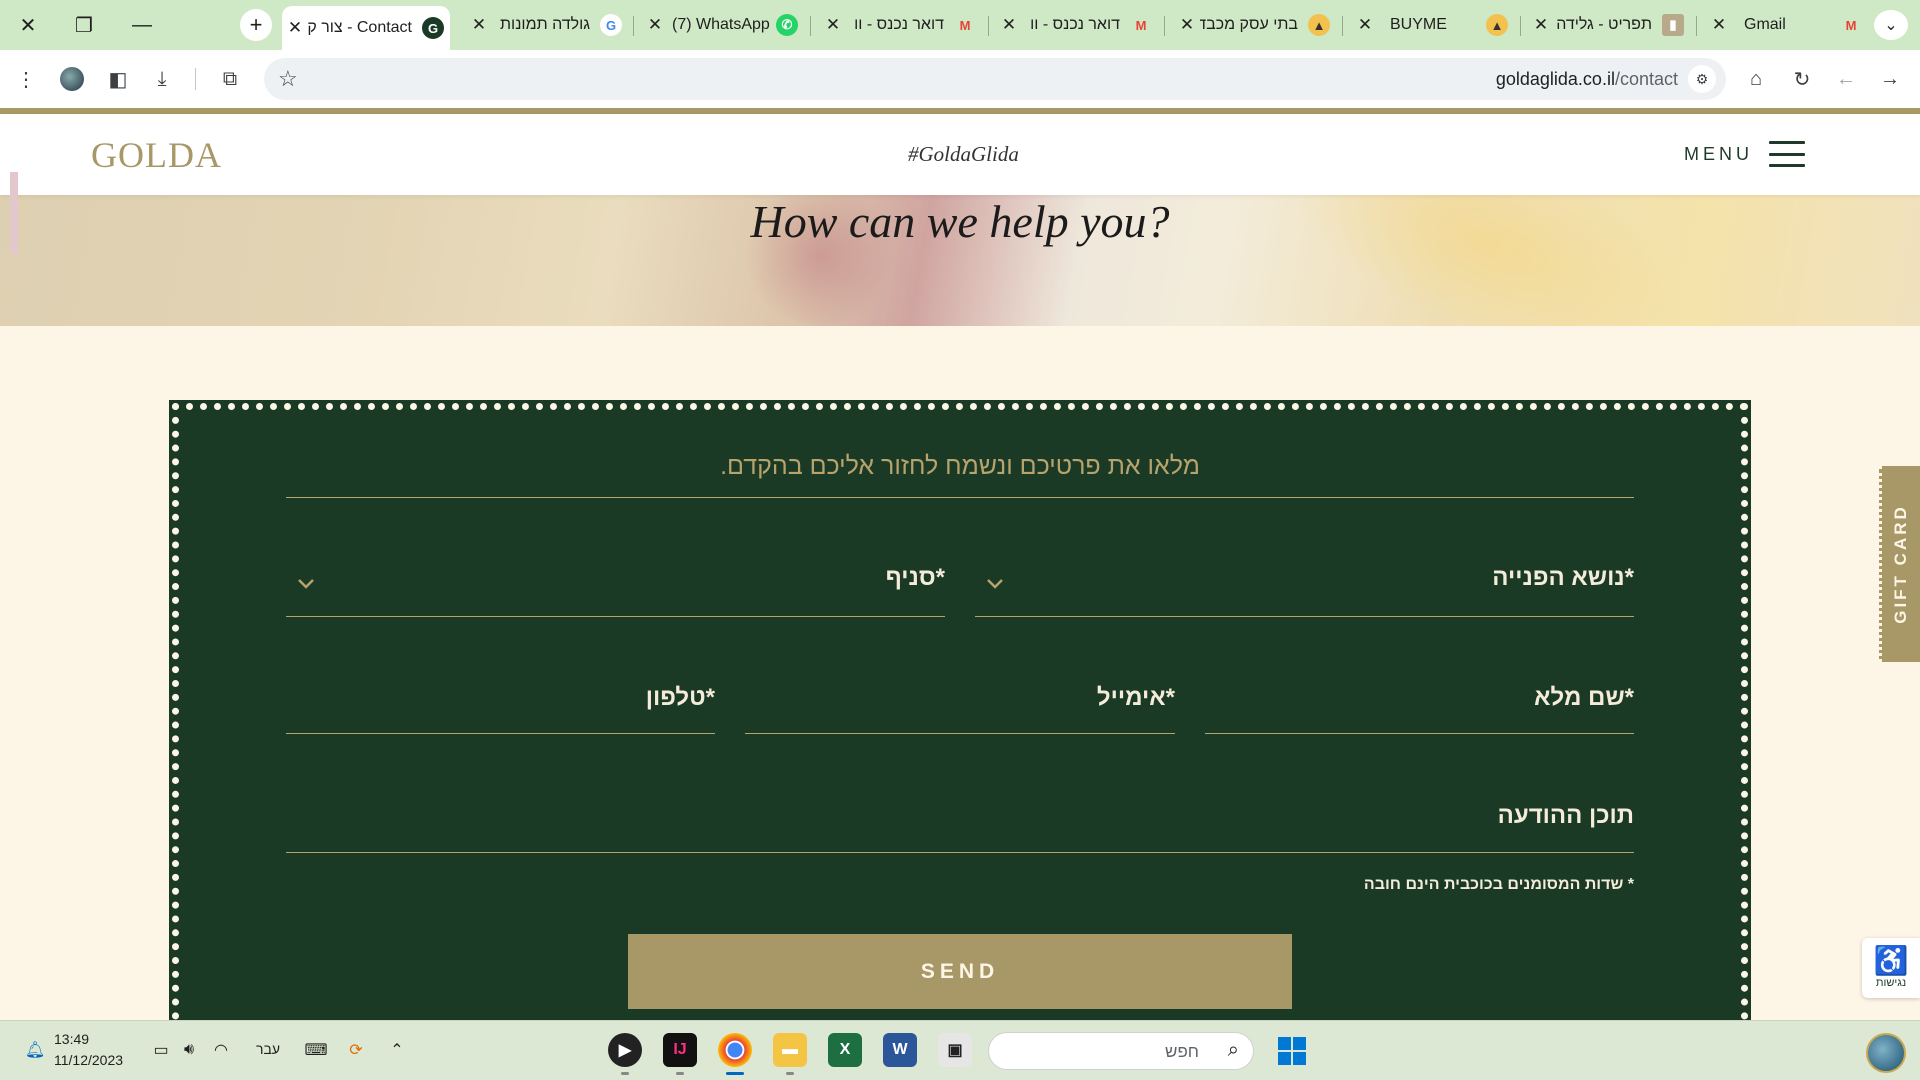 This screenshot has height=1080, width=1920. What do you see at coordinates (142, 25) in the screenshot?
I see `minimize-window-button: —` at bounding box center [142, 25].